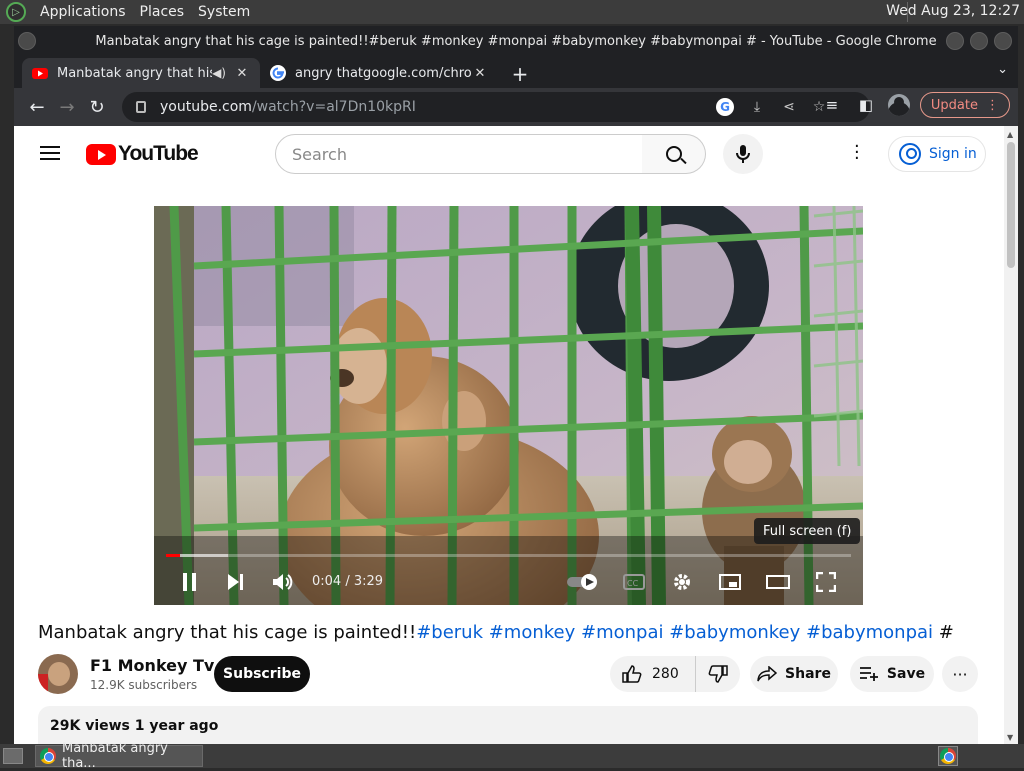 The height and width of the screenshot is (771, 1024). I want to click on voice-search-button, so click(743, 154).